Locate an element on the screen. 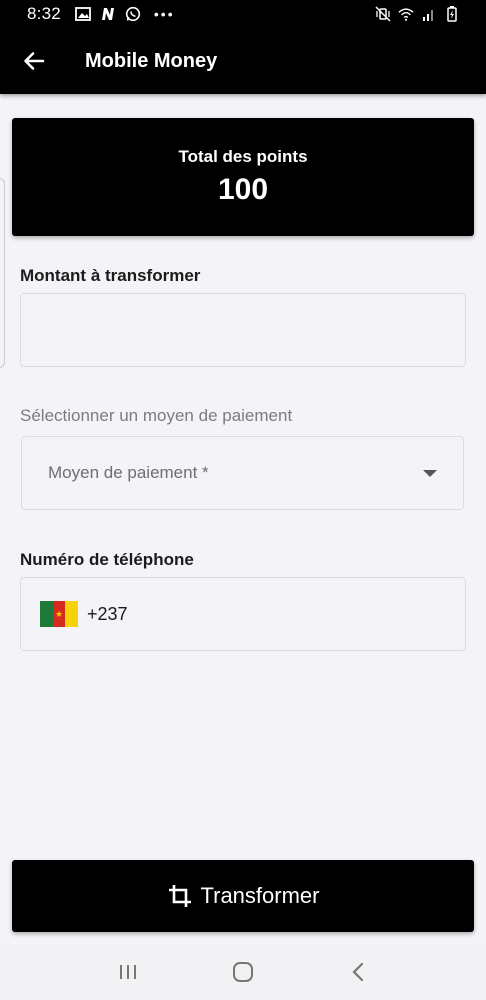 The image size is (486, 1000). status-time: 8:32 is located at coordinates (44, 13).